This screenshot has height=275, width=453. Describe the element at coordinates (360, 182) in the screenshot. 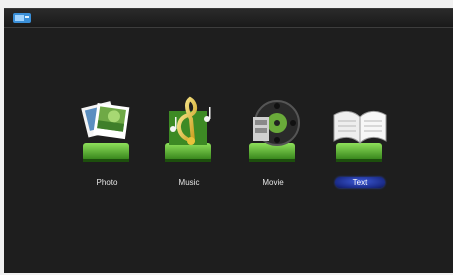

I see `menu-item-label: Text` at that location.